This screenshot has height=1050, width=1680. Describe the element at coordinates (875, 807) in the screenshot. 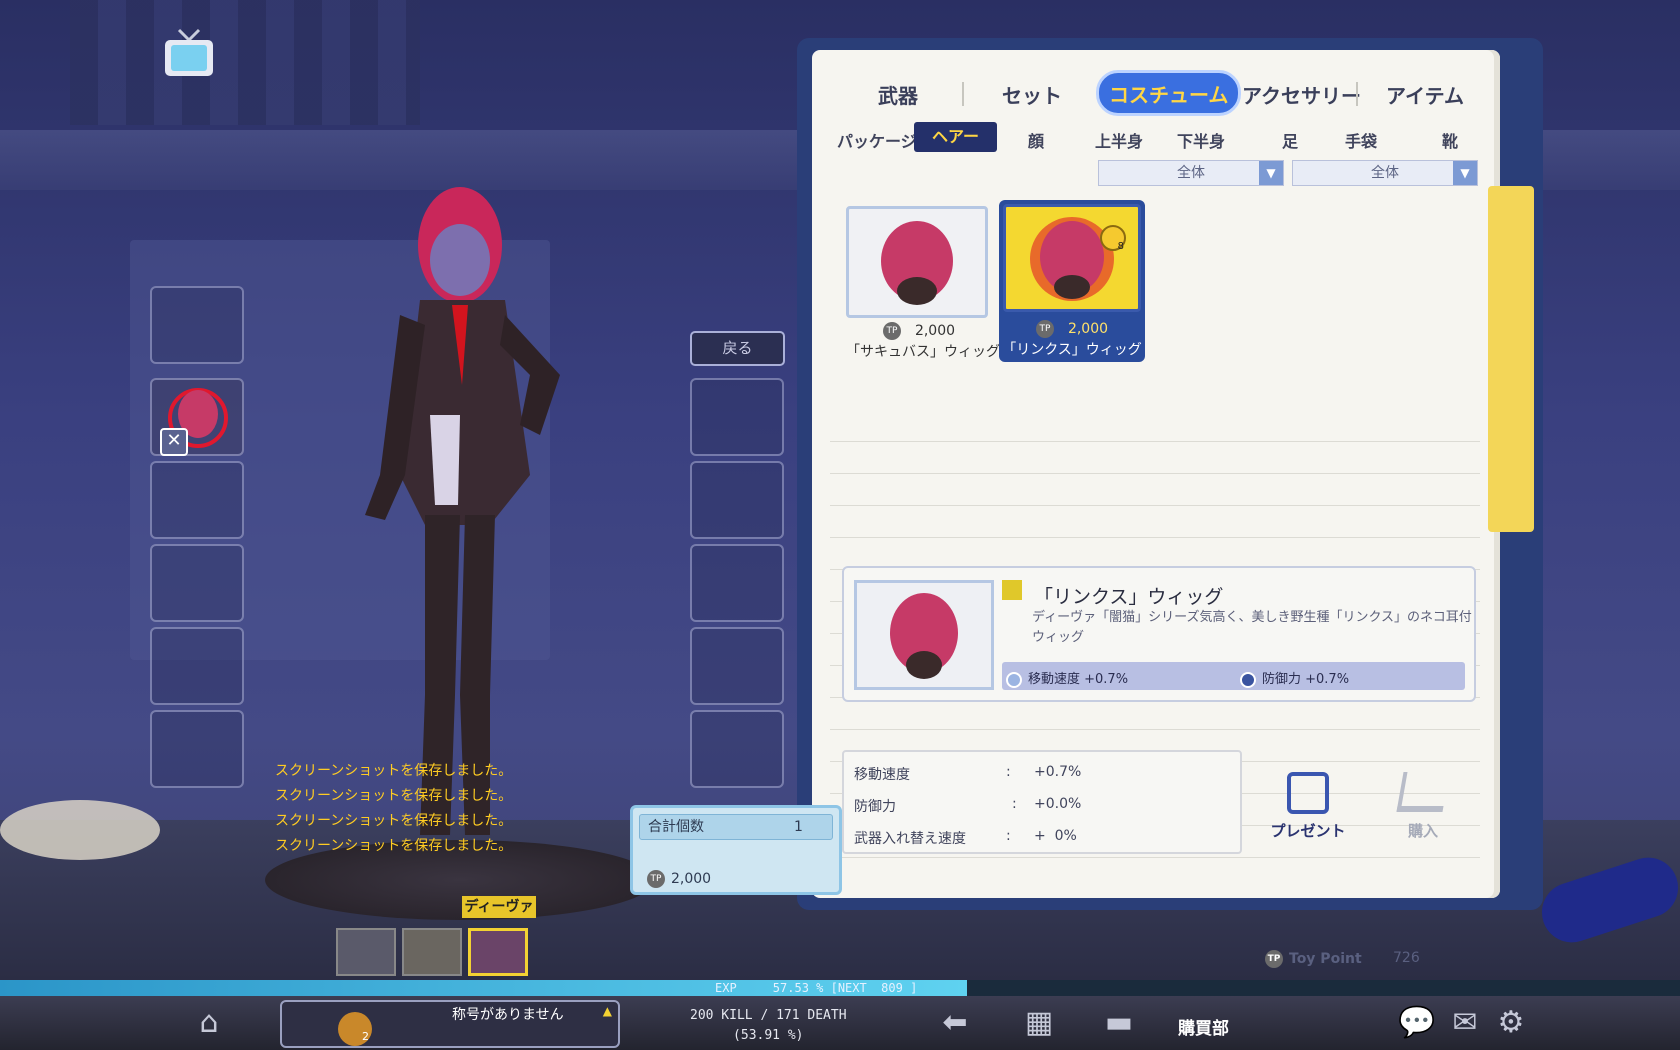

I see `summary-label: 防御力` at that location.